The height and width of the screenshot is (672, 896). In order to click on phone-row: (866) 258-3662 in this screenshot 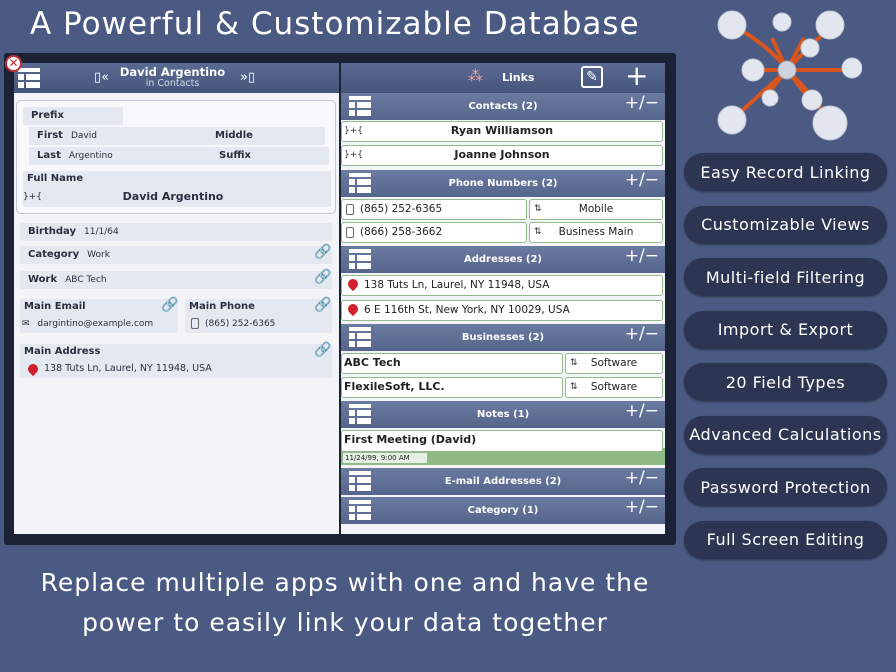, I will do `click(434, 232)`.